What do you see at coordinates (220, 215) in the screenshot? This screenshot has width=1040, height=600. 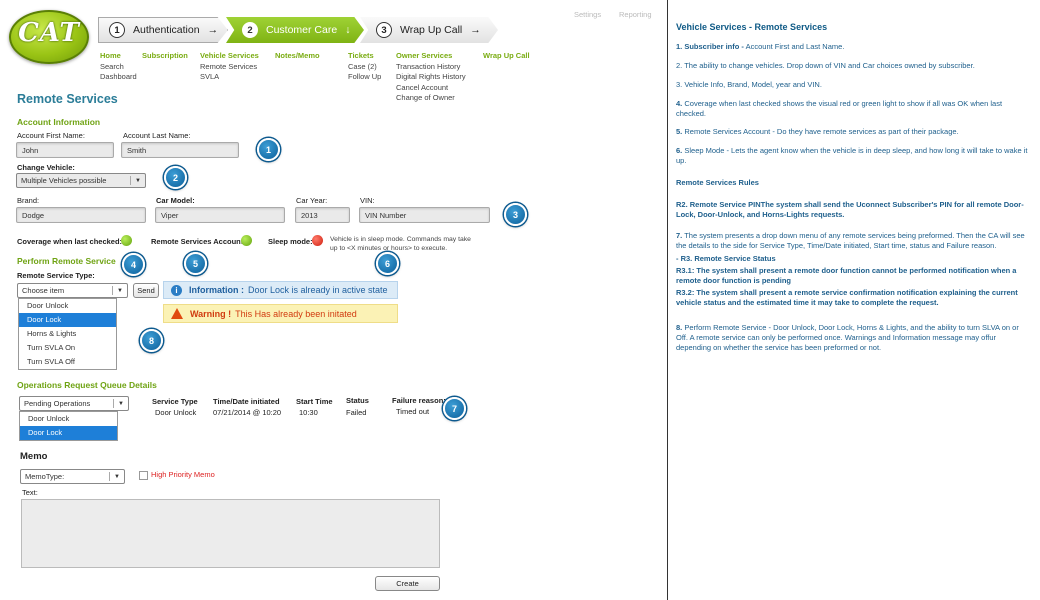 I see `car-model-field: Viper` at bounding box center [220, 215].